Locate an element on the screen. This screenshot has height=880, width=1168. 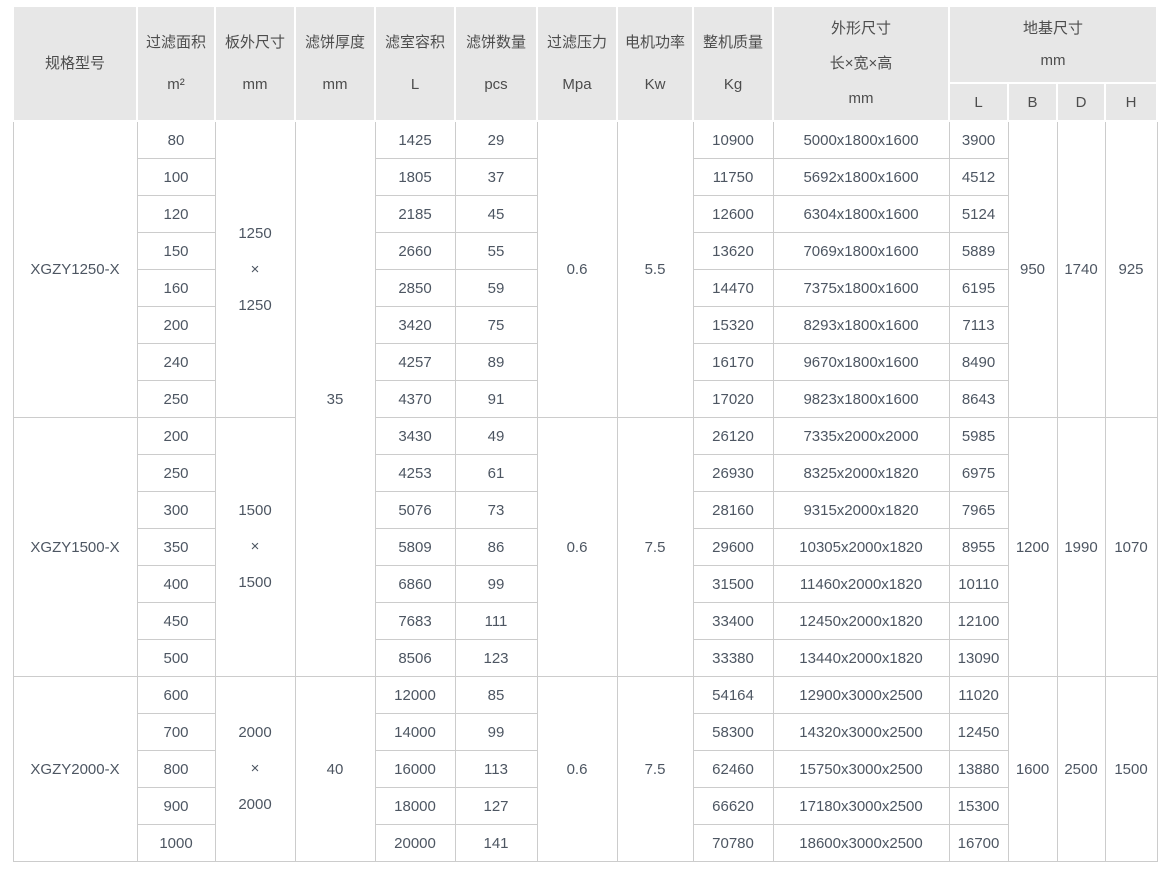
cake-count-cell: 89 is located at coordinates (496, 362).